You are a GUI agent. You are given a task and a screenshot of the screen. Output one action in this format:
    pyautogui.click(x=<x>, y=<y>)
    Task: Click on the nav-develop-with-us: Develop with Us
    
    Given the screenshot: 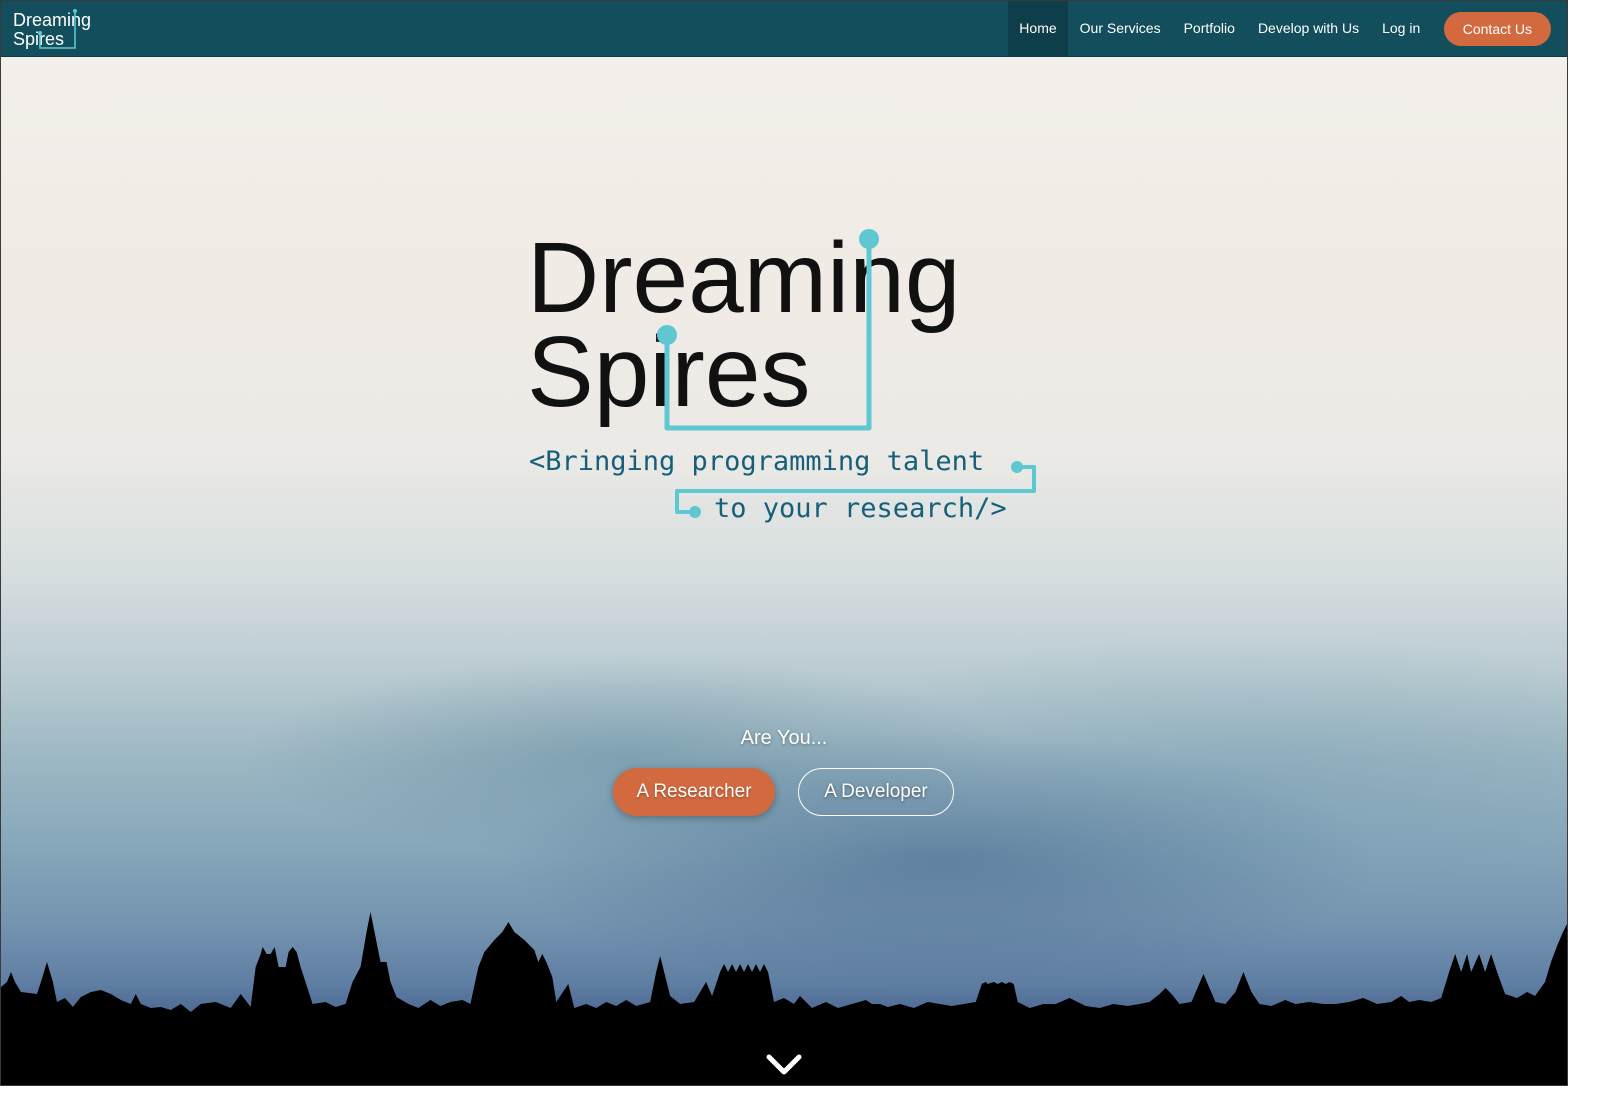 What is the action you would take?
    pyautogui.click(x=1308, y=28)
    